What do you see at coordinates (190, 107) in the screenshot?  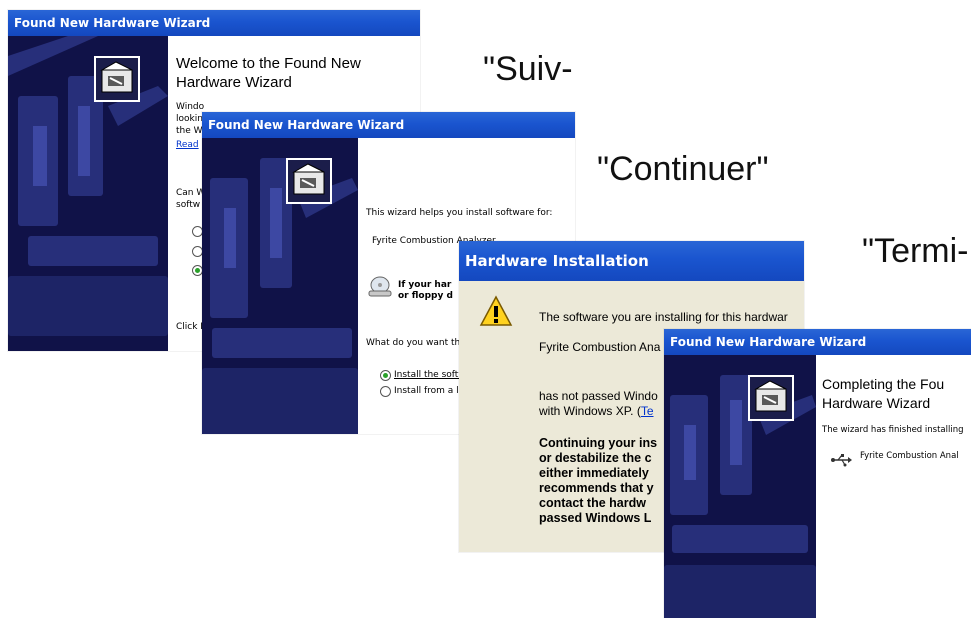 I see `body-text: Windo` at bounding box center [190, 107].